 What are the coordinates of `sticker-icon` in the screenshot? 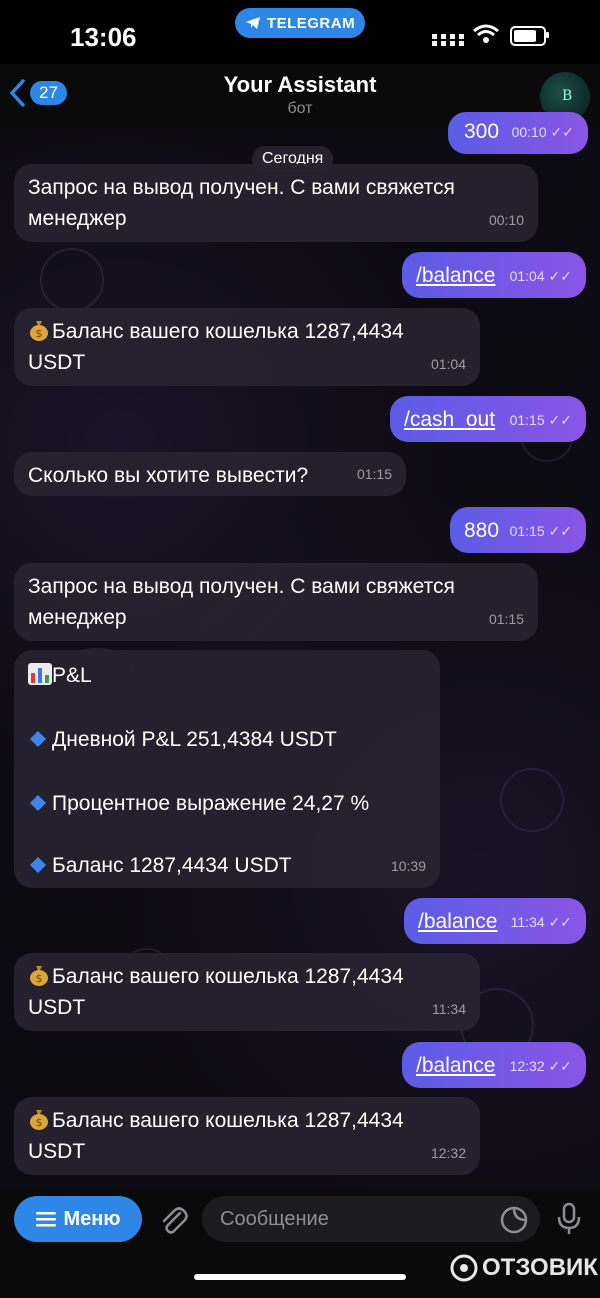 It's located at (514, 1220).